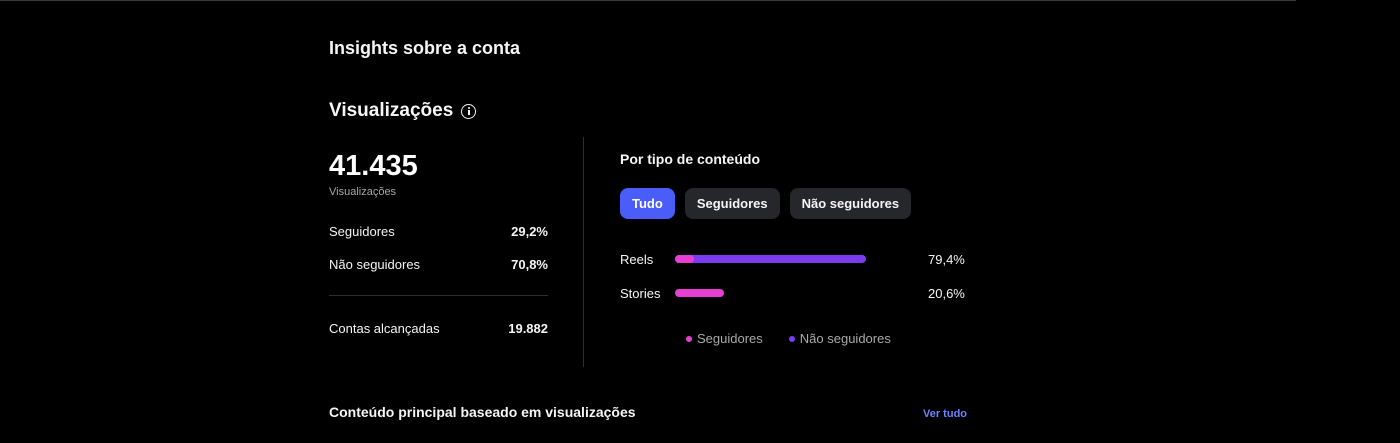  Describe the element at coordinates (647, 203) in the screenshot. I see `filter-all-button: Tudo` at that location.